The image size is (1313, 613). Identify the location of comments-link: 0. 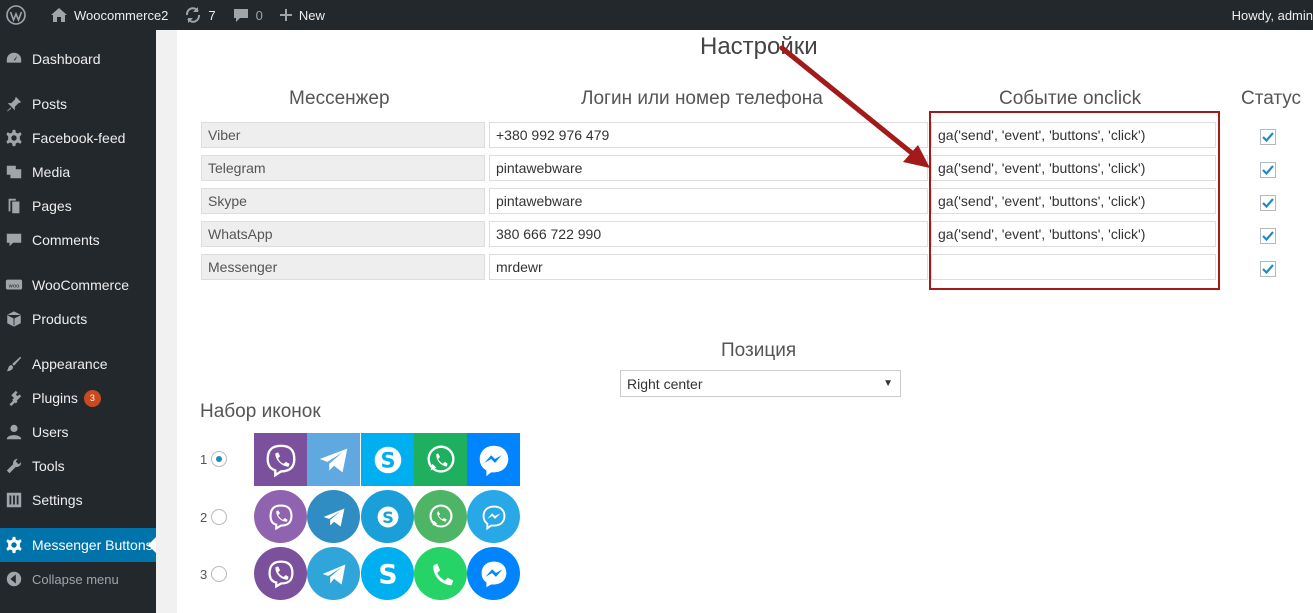
(247, 15).